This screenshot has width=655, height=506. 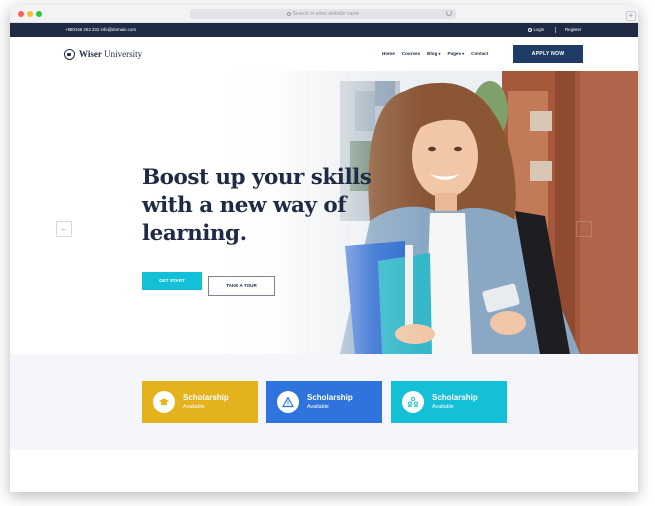 I want to click on user-icon, so click(x=530, y=29).